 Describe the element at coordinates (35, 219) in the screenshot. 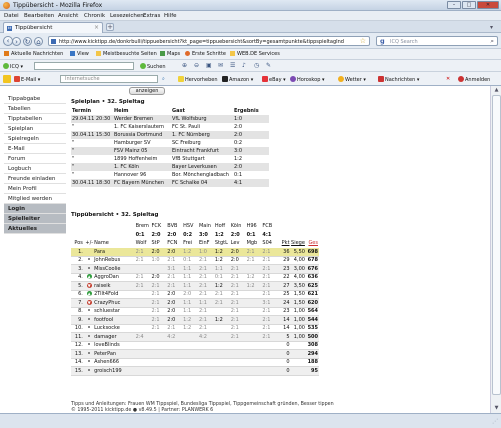

I see `sidebar-section-spielleiter: Spielleiter` at that location.